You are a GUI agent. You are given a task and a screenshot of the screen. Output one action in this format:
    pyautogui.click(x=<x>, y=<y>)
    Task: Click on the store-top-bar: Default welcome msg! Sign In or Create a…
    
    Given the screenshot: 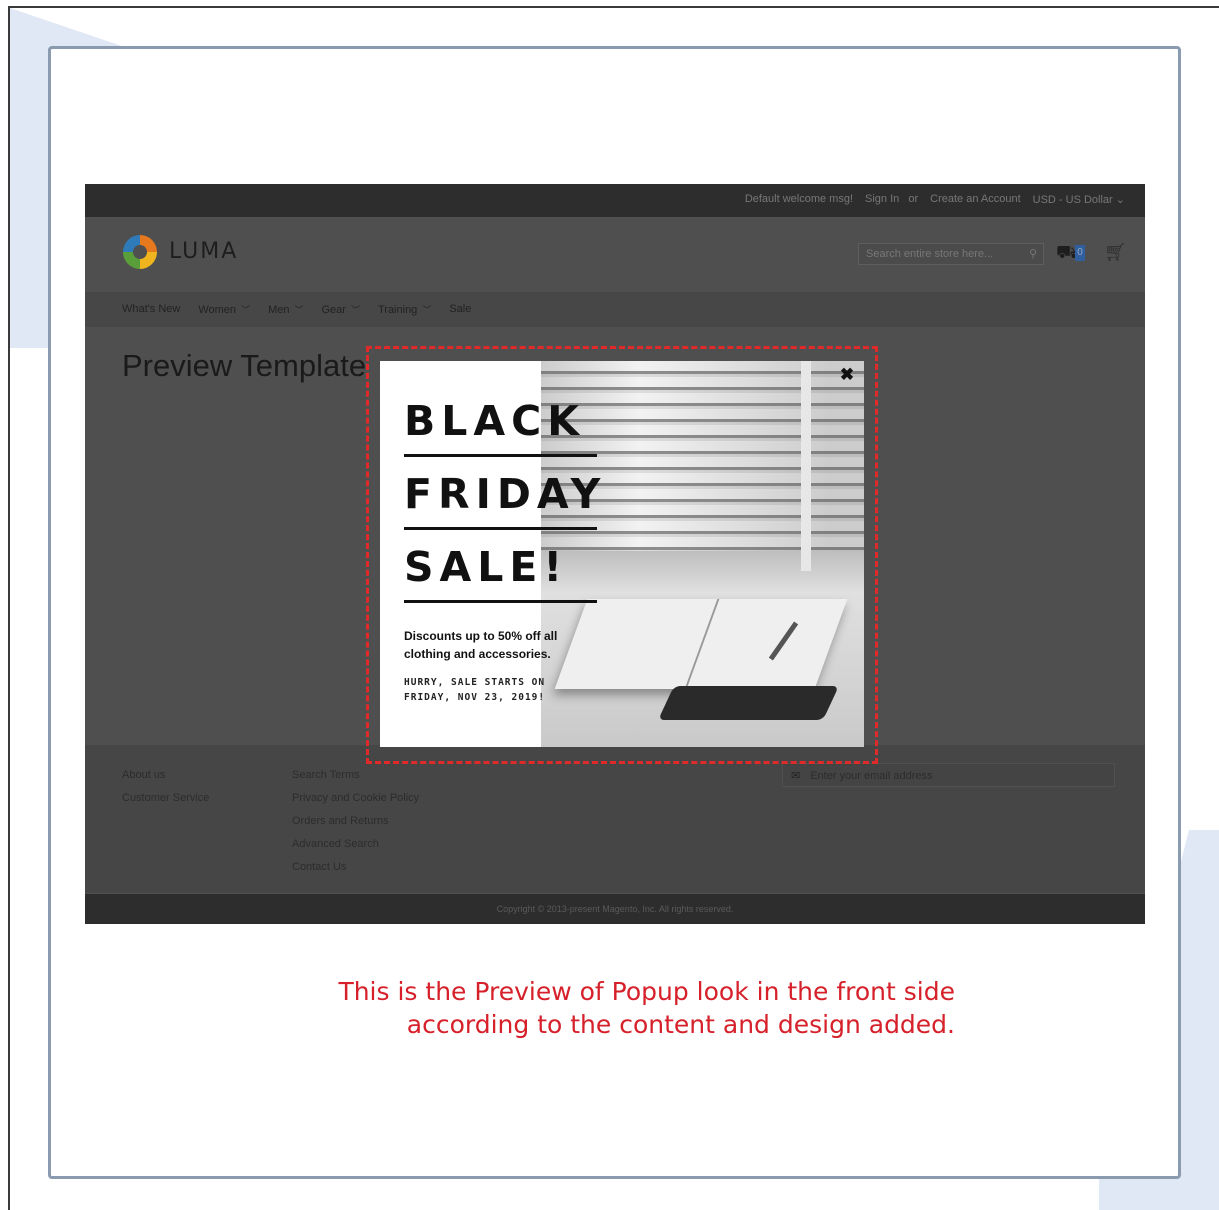 What is the action you would take?
    pyautogui.click(x=615, y=200)
    